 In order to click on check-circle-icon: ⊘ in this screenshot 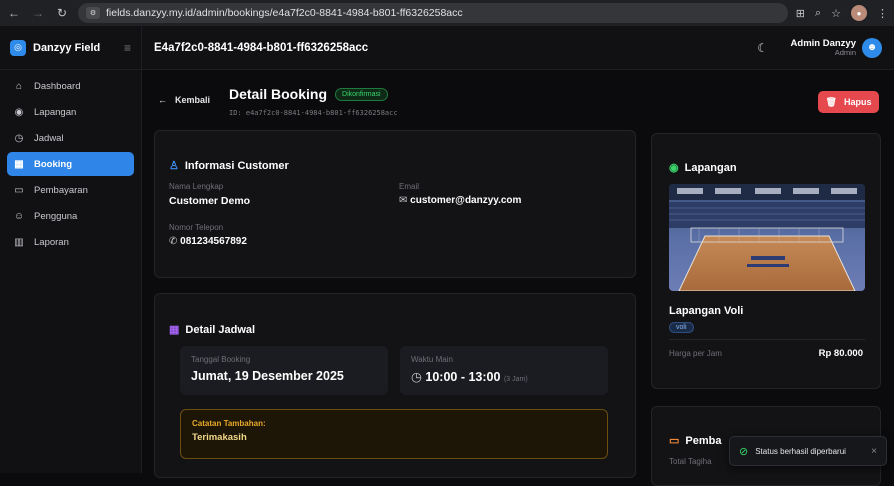, I will do `click(744, 451)`.